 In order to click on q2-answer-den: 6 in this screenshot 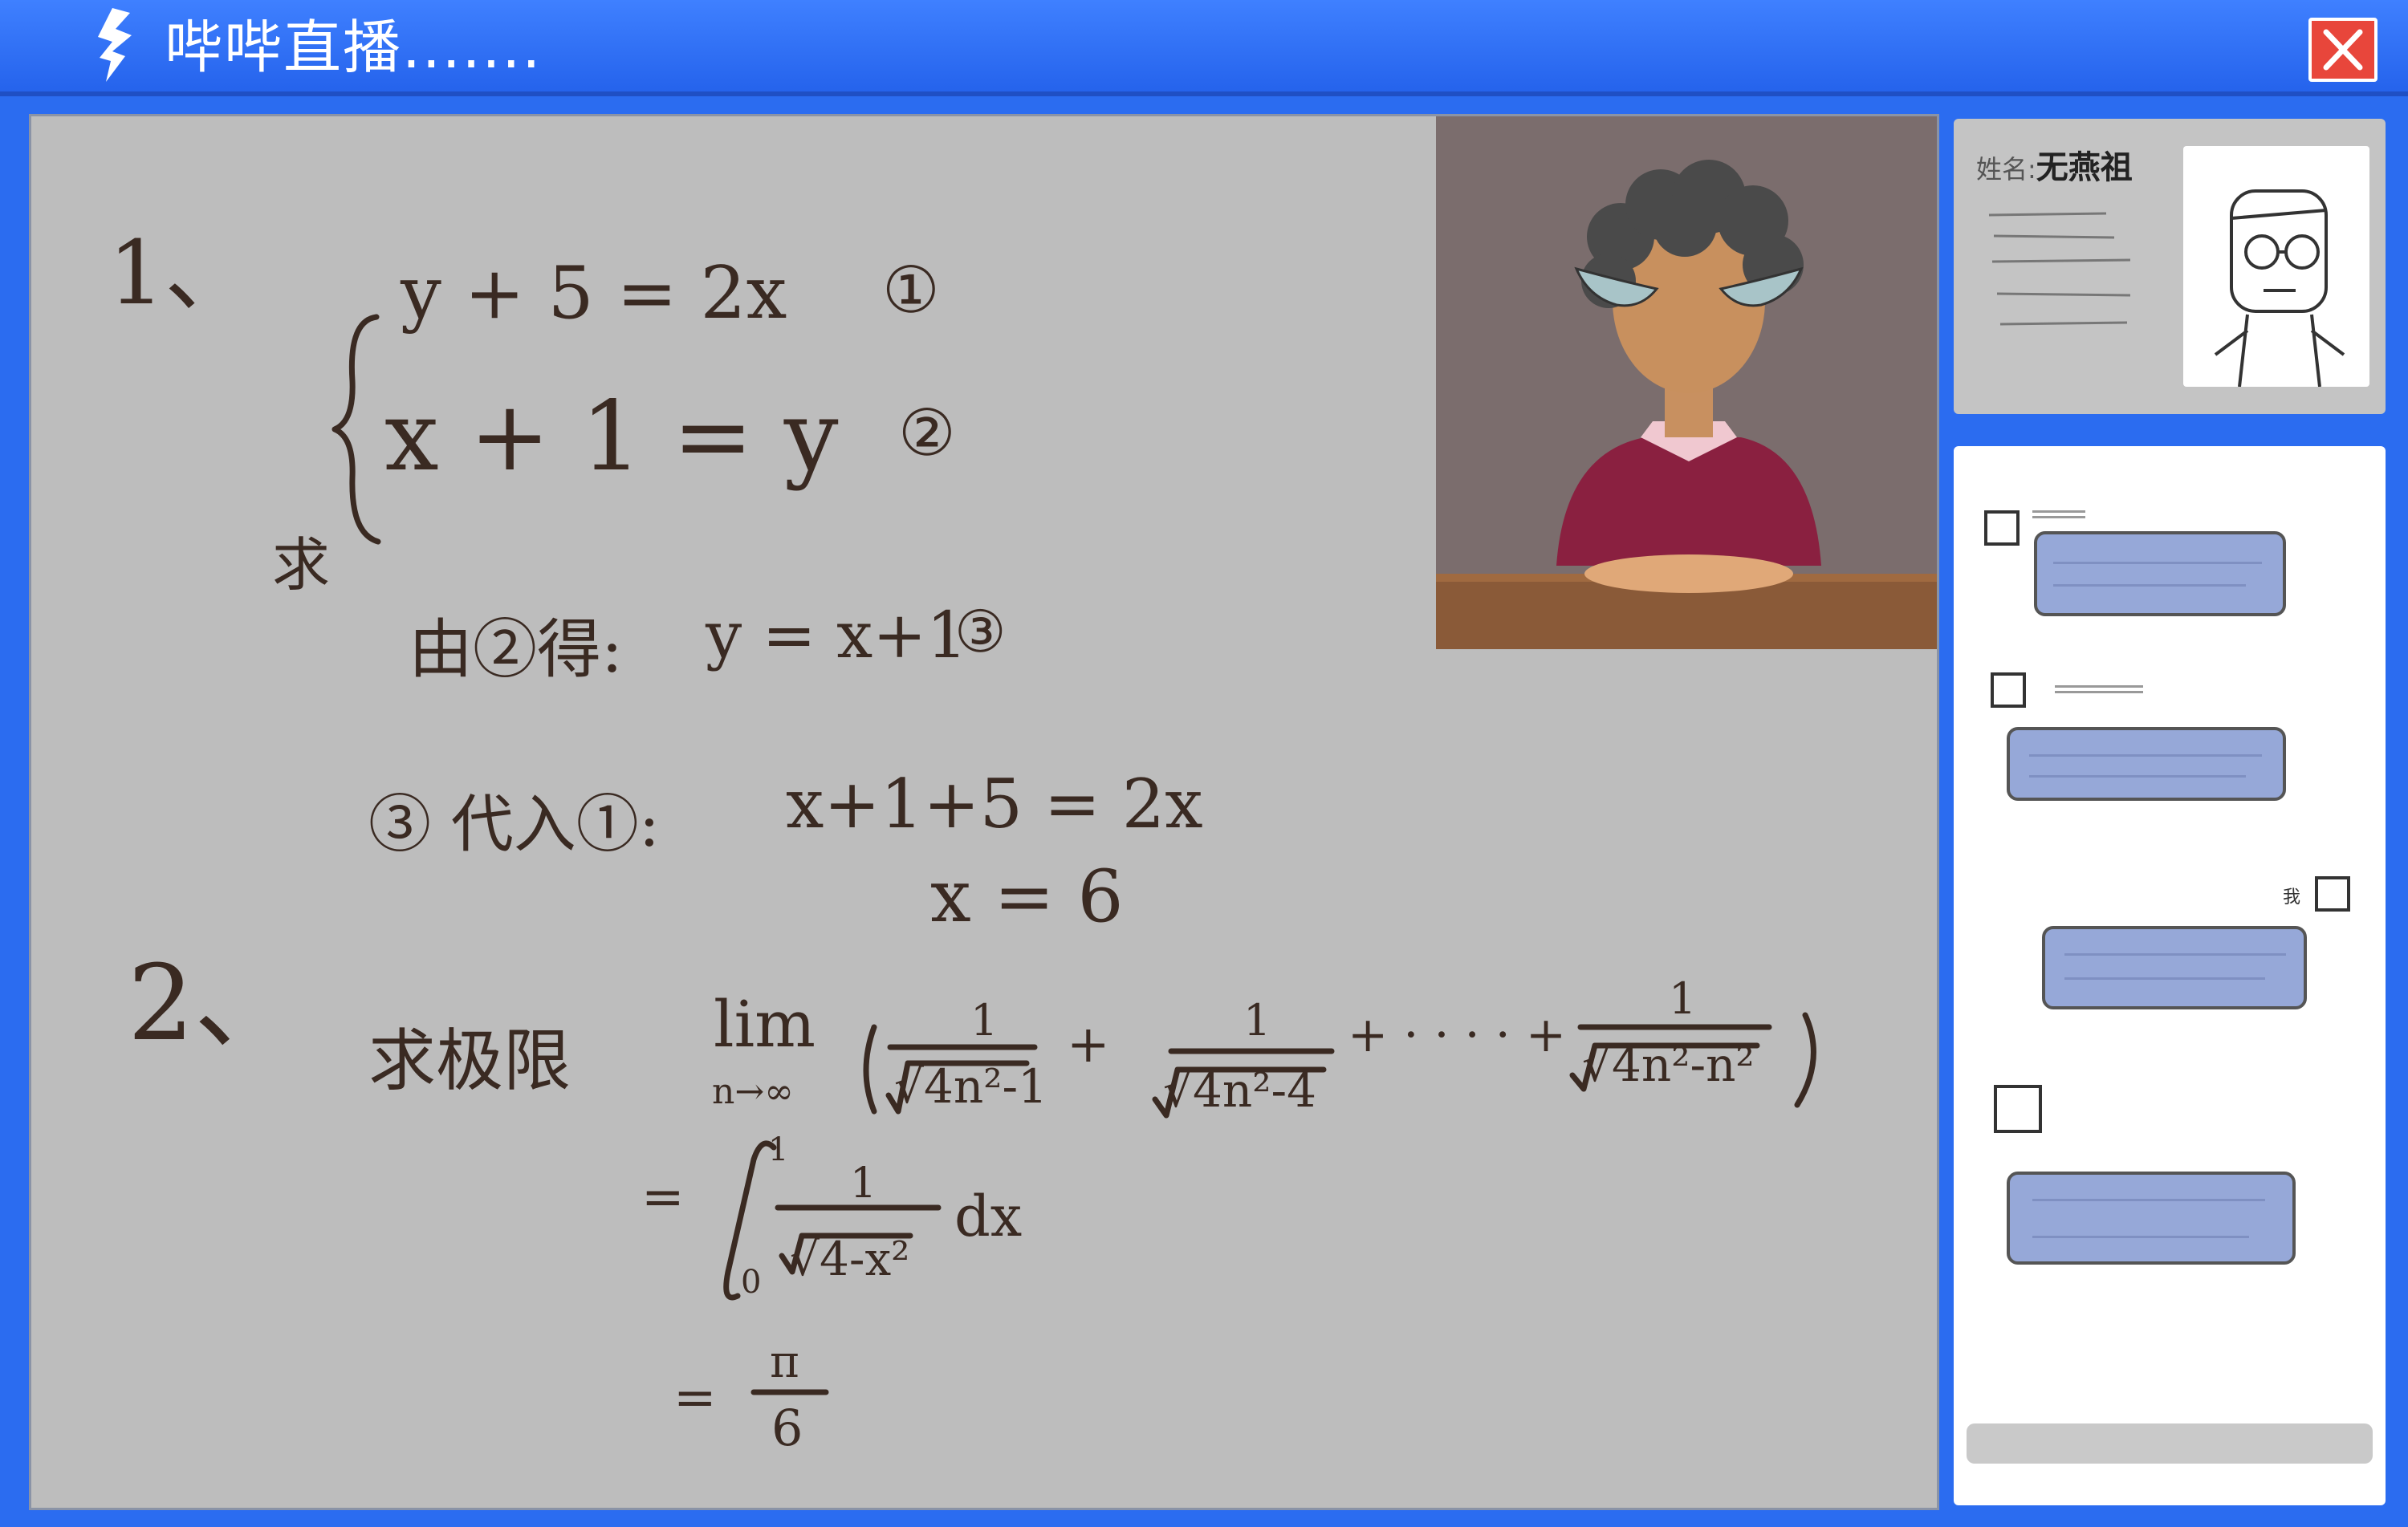, I will do `click(787, 1428)`.